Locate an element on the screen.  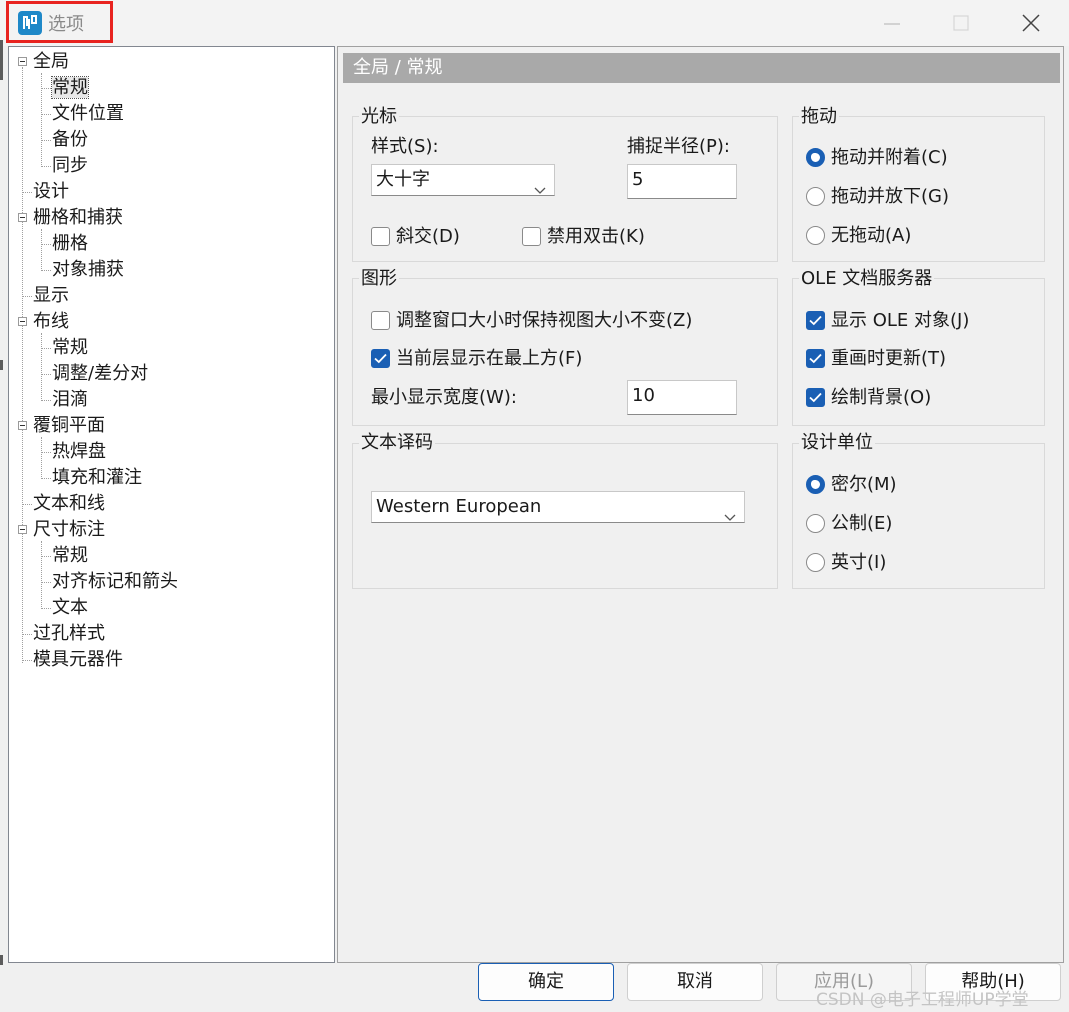
active-layer-on-top-checkbox is located at coordinates (380, 358).